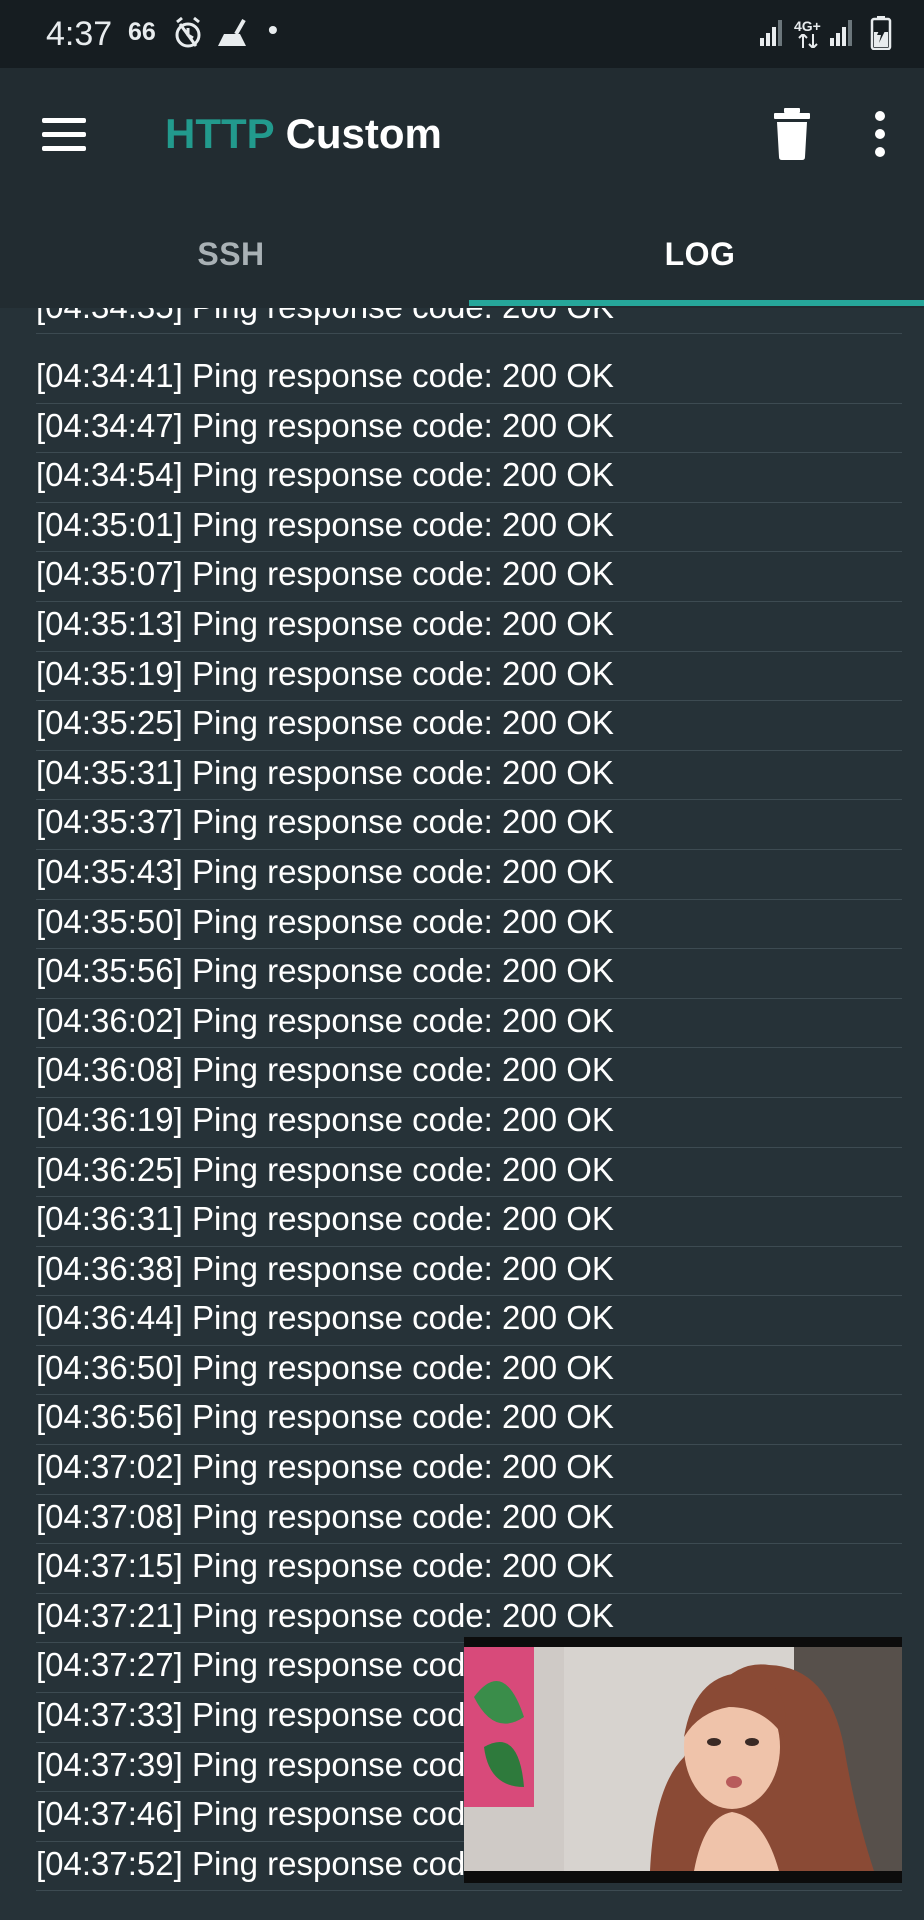 The height and width of the screenshot is (1920, 924). I want to click on log-row: [04:35:43] Ping response code: 200 OK, so click(469, 875).